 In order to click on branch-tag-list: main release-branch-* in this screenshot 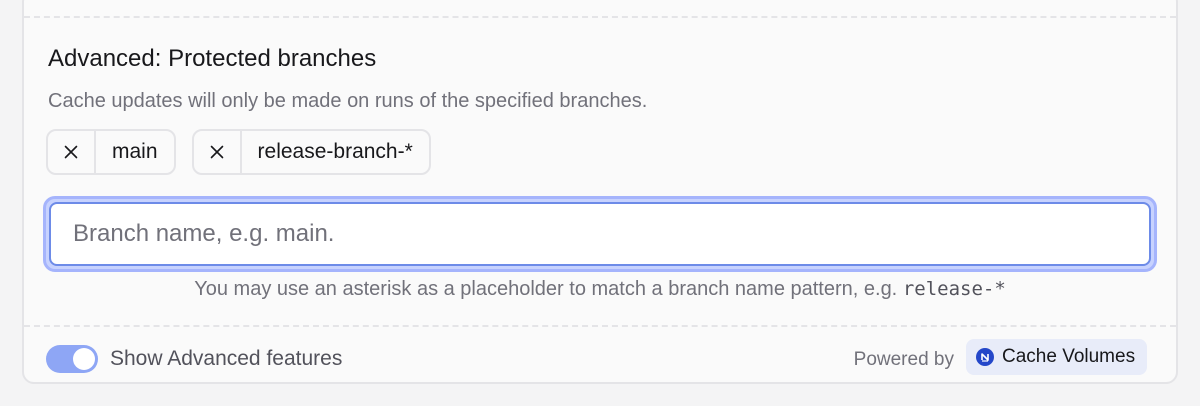, I will do `click(238, 152)`.